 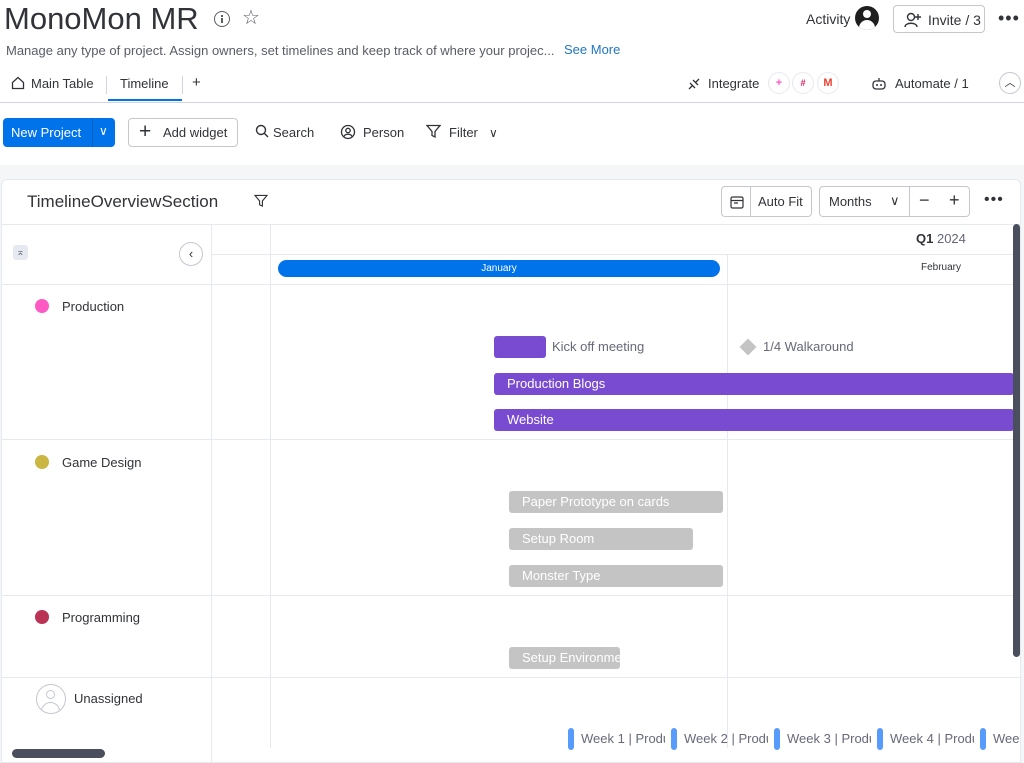 What do you see at coordinates (932, 83) in the screenshot?
I see `automate-button: Automate / 1` at bounding box center [932, 83].